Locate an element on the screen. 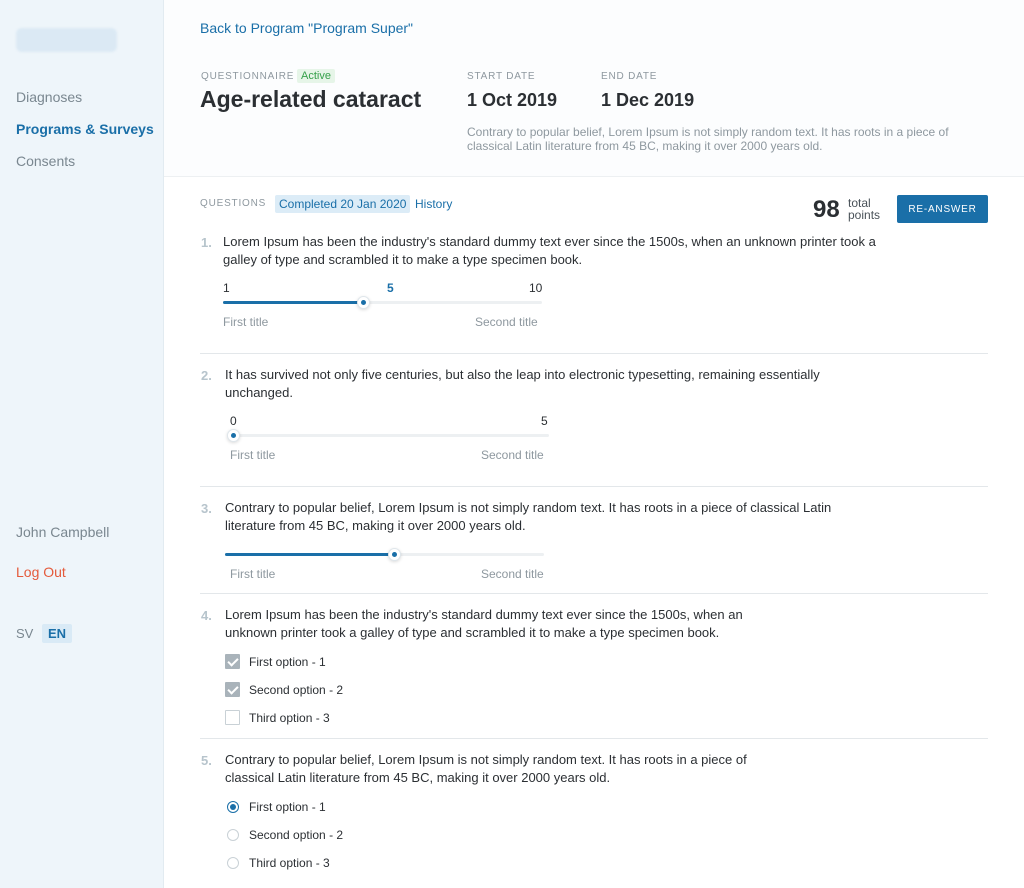 The image size is (1024, 888). question-number: 4. is located at coordinates (206, 615).